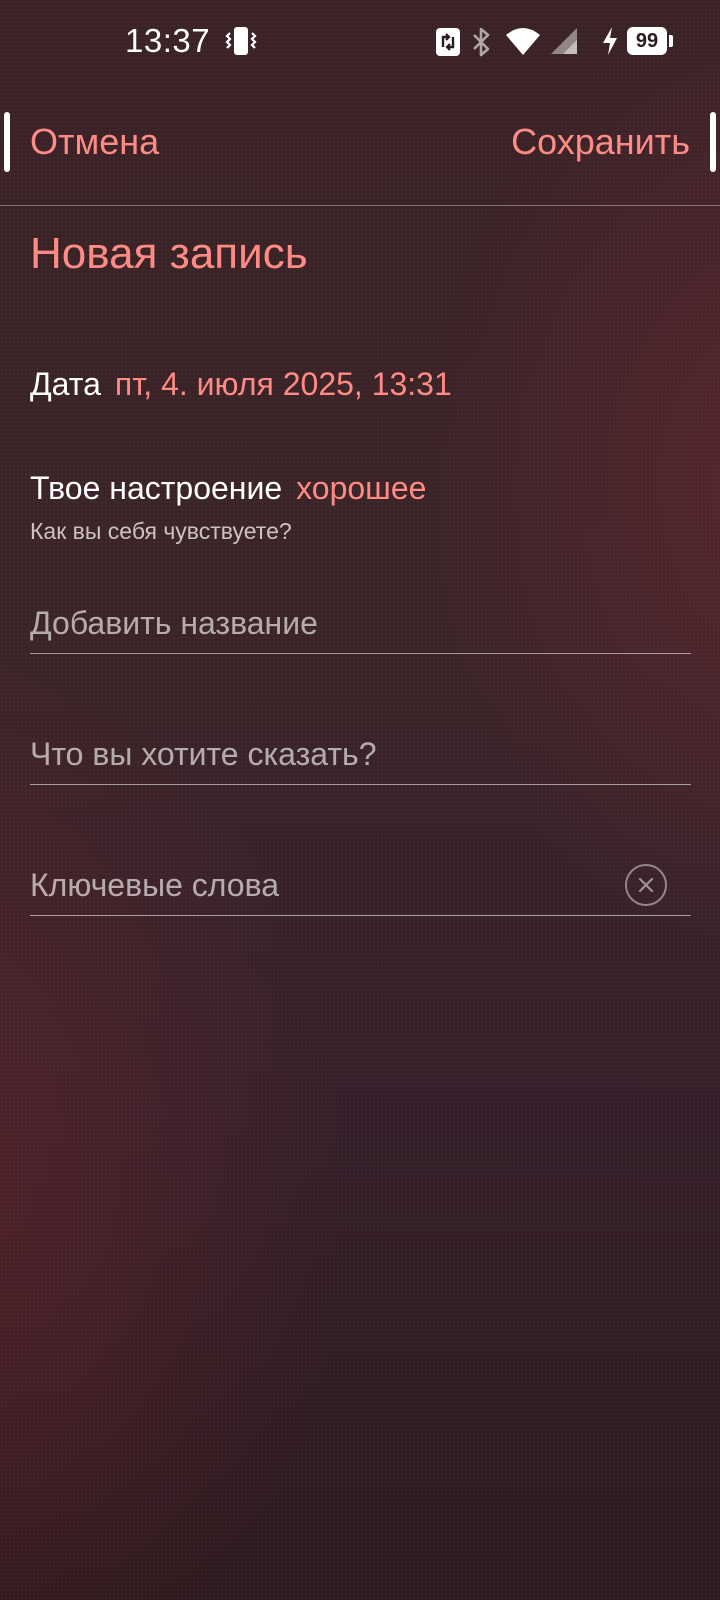 This screenshot has height=1600, width=720. What do you see at coordinates (360, 42) in the screenshot?
I see `status-bar: 13:37 99` at bounding box center [360, 42].